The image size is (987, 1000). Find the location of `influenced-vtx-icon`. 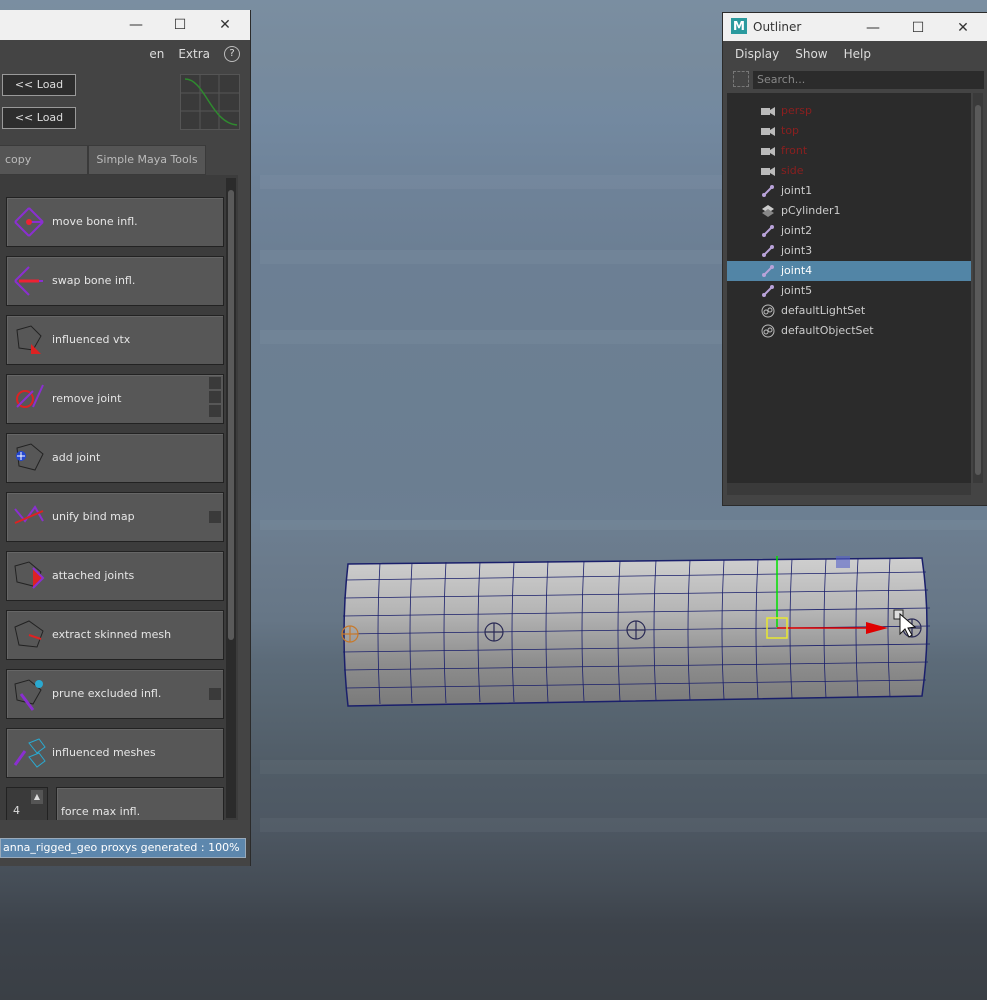

influenced-vtx-icon is located at coordinates (29, 340).